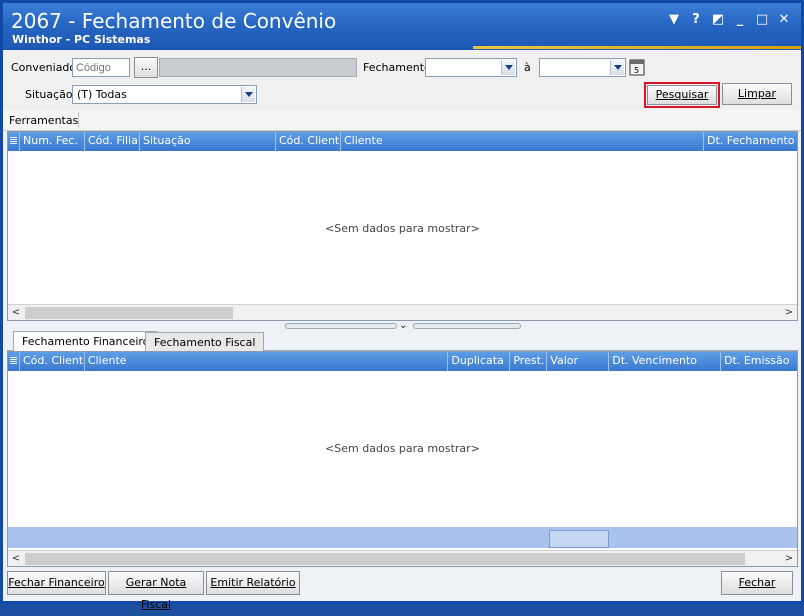 The height and width of the screenshot is (616, 804). What do you see at coordinates (757, 583) in the screenshot?
I see `fechar-button: Fechar` at bounding box center [757, 583].